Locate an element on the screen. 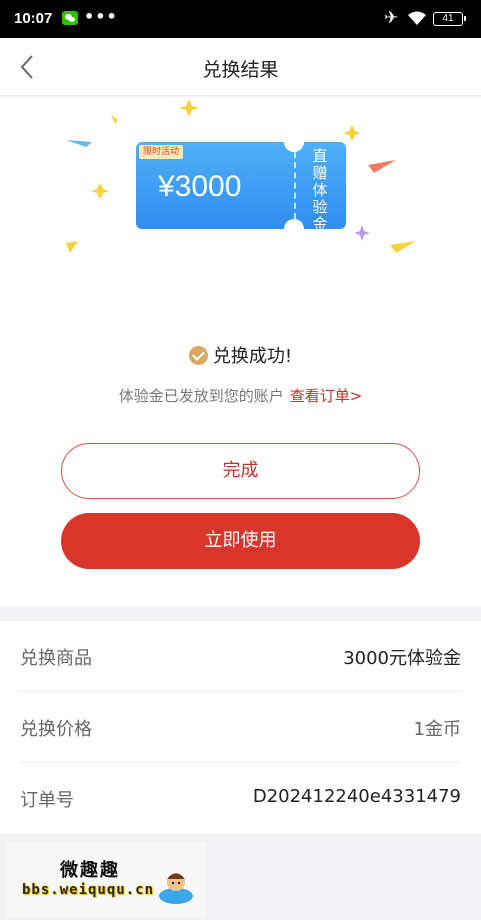 The height and width of the screenshot is (920, 481). success-message: 兑换成功! is located at coordinates (240, 355).